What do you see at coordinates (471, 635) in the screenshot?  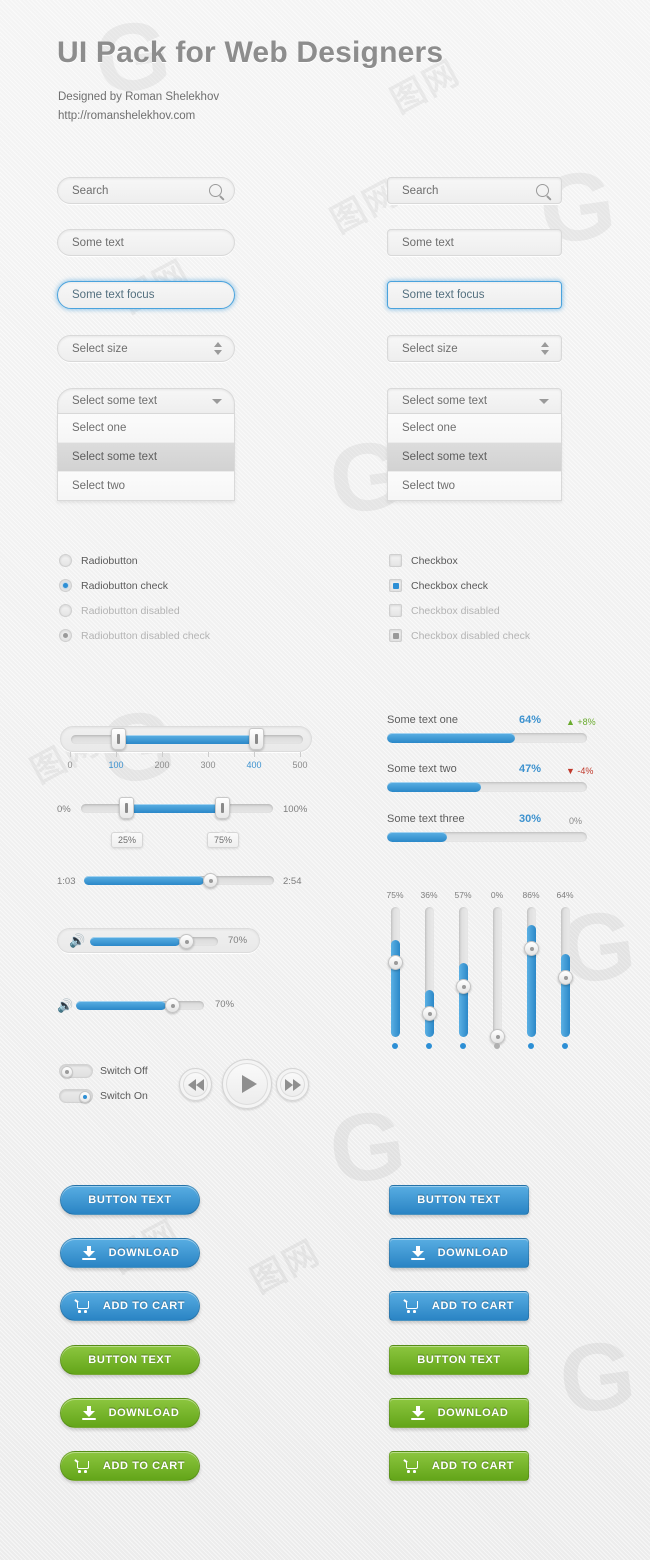 I see `checkbox-label: Checkbox disabled check` at bounding box center [471, 635].